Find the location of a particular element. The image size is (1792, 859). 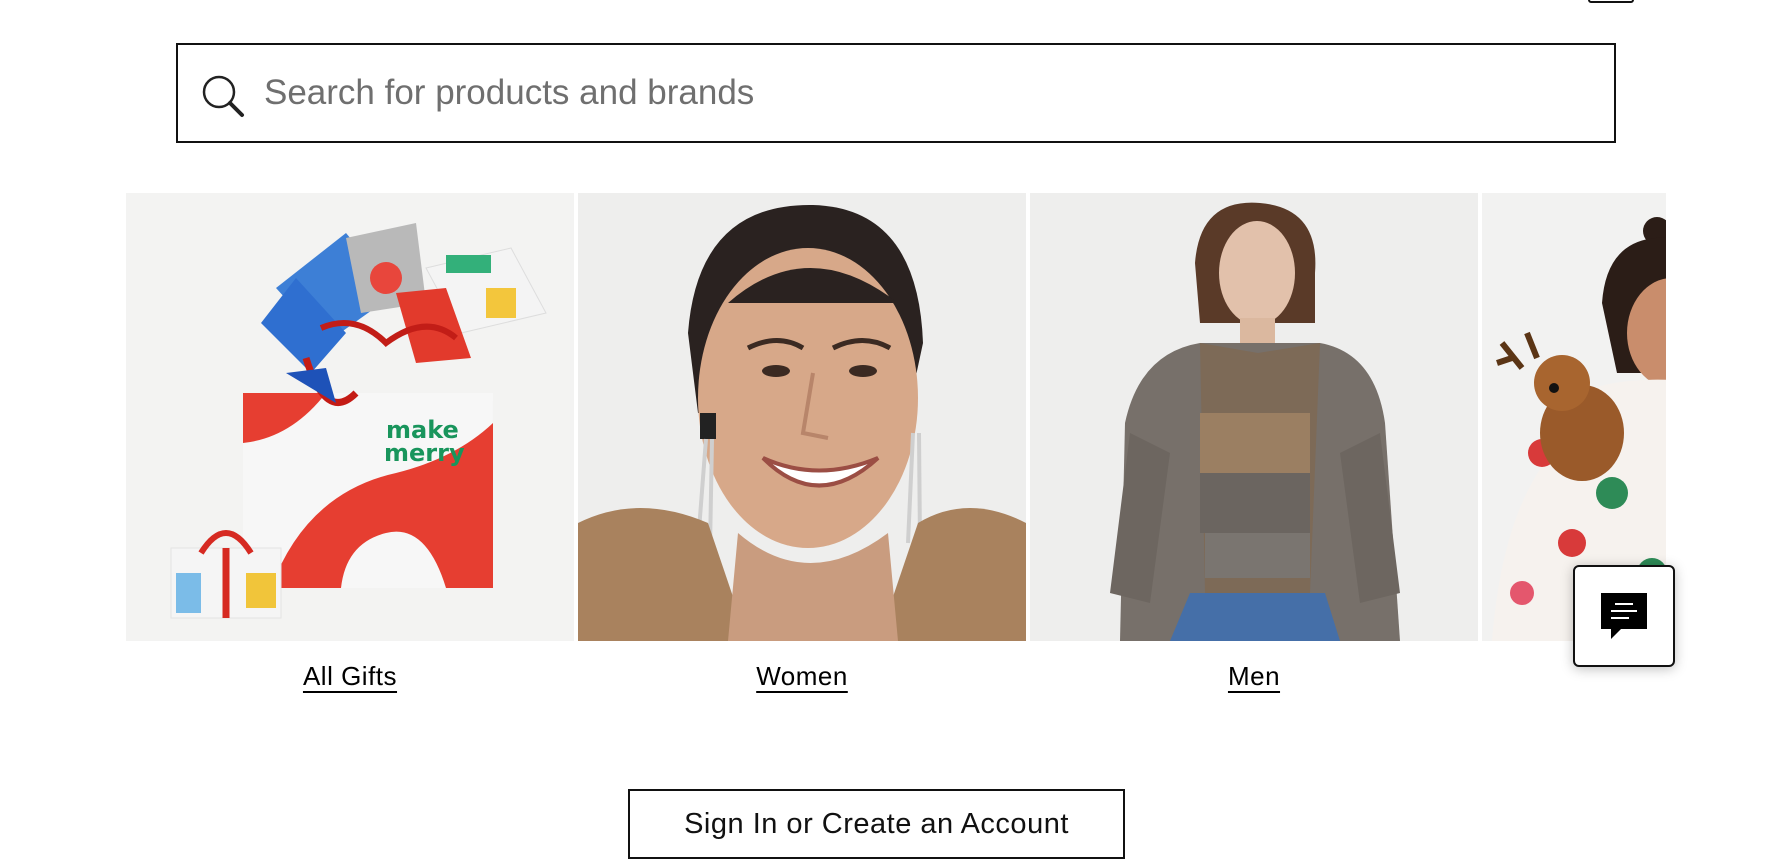

chat-button is located at coordinates (1624, 616).